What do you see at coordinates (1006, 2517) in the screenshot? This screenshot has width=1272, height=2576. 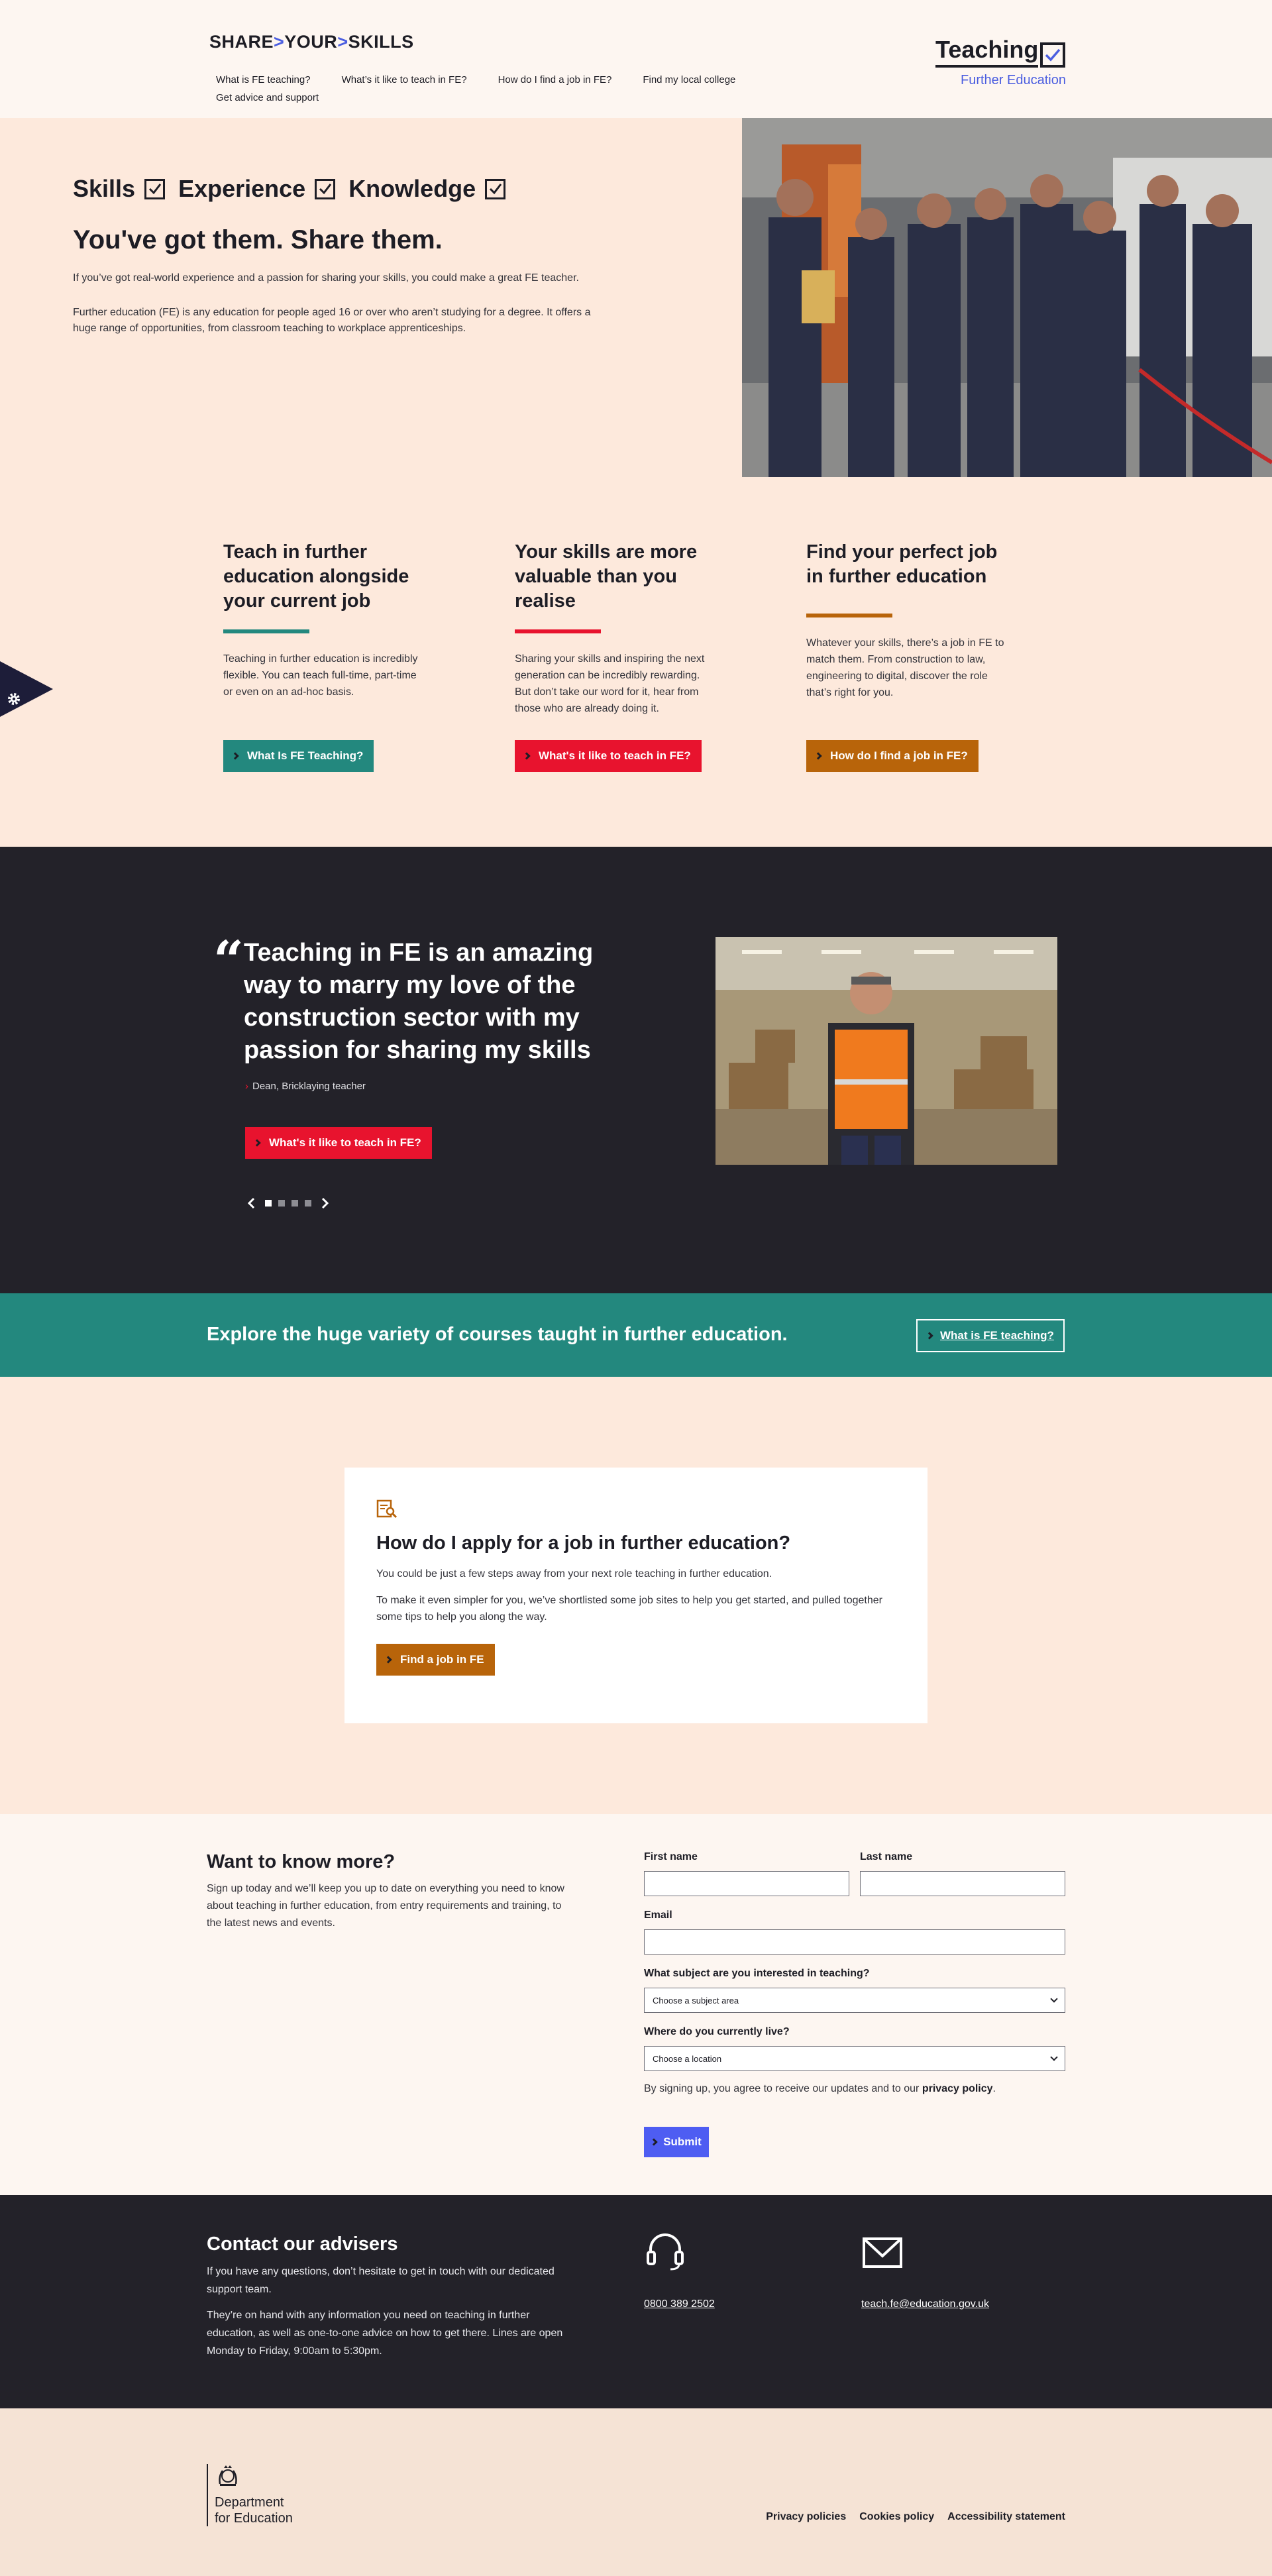 I see `accessibility-statement-link: Accessibility statement` at bounding box center [1006, 2517].